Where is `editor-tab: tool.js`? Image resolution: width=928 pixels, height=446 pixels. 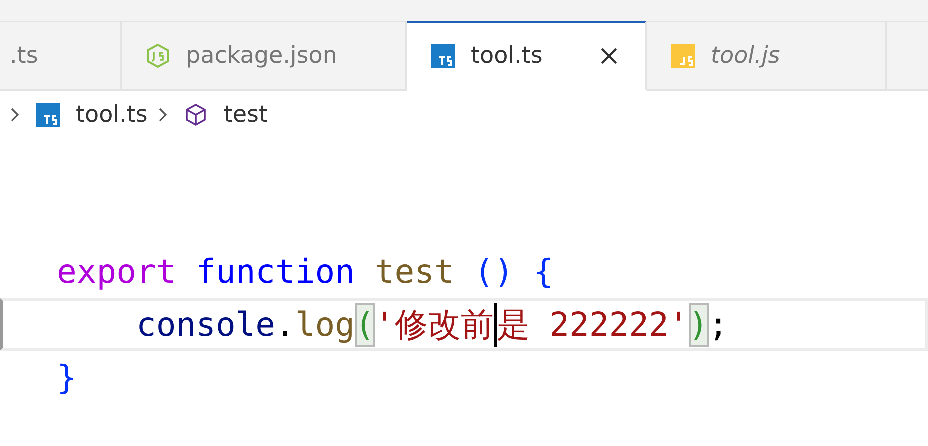 editor-tab: tool.js is located at coordinates (767, 56).